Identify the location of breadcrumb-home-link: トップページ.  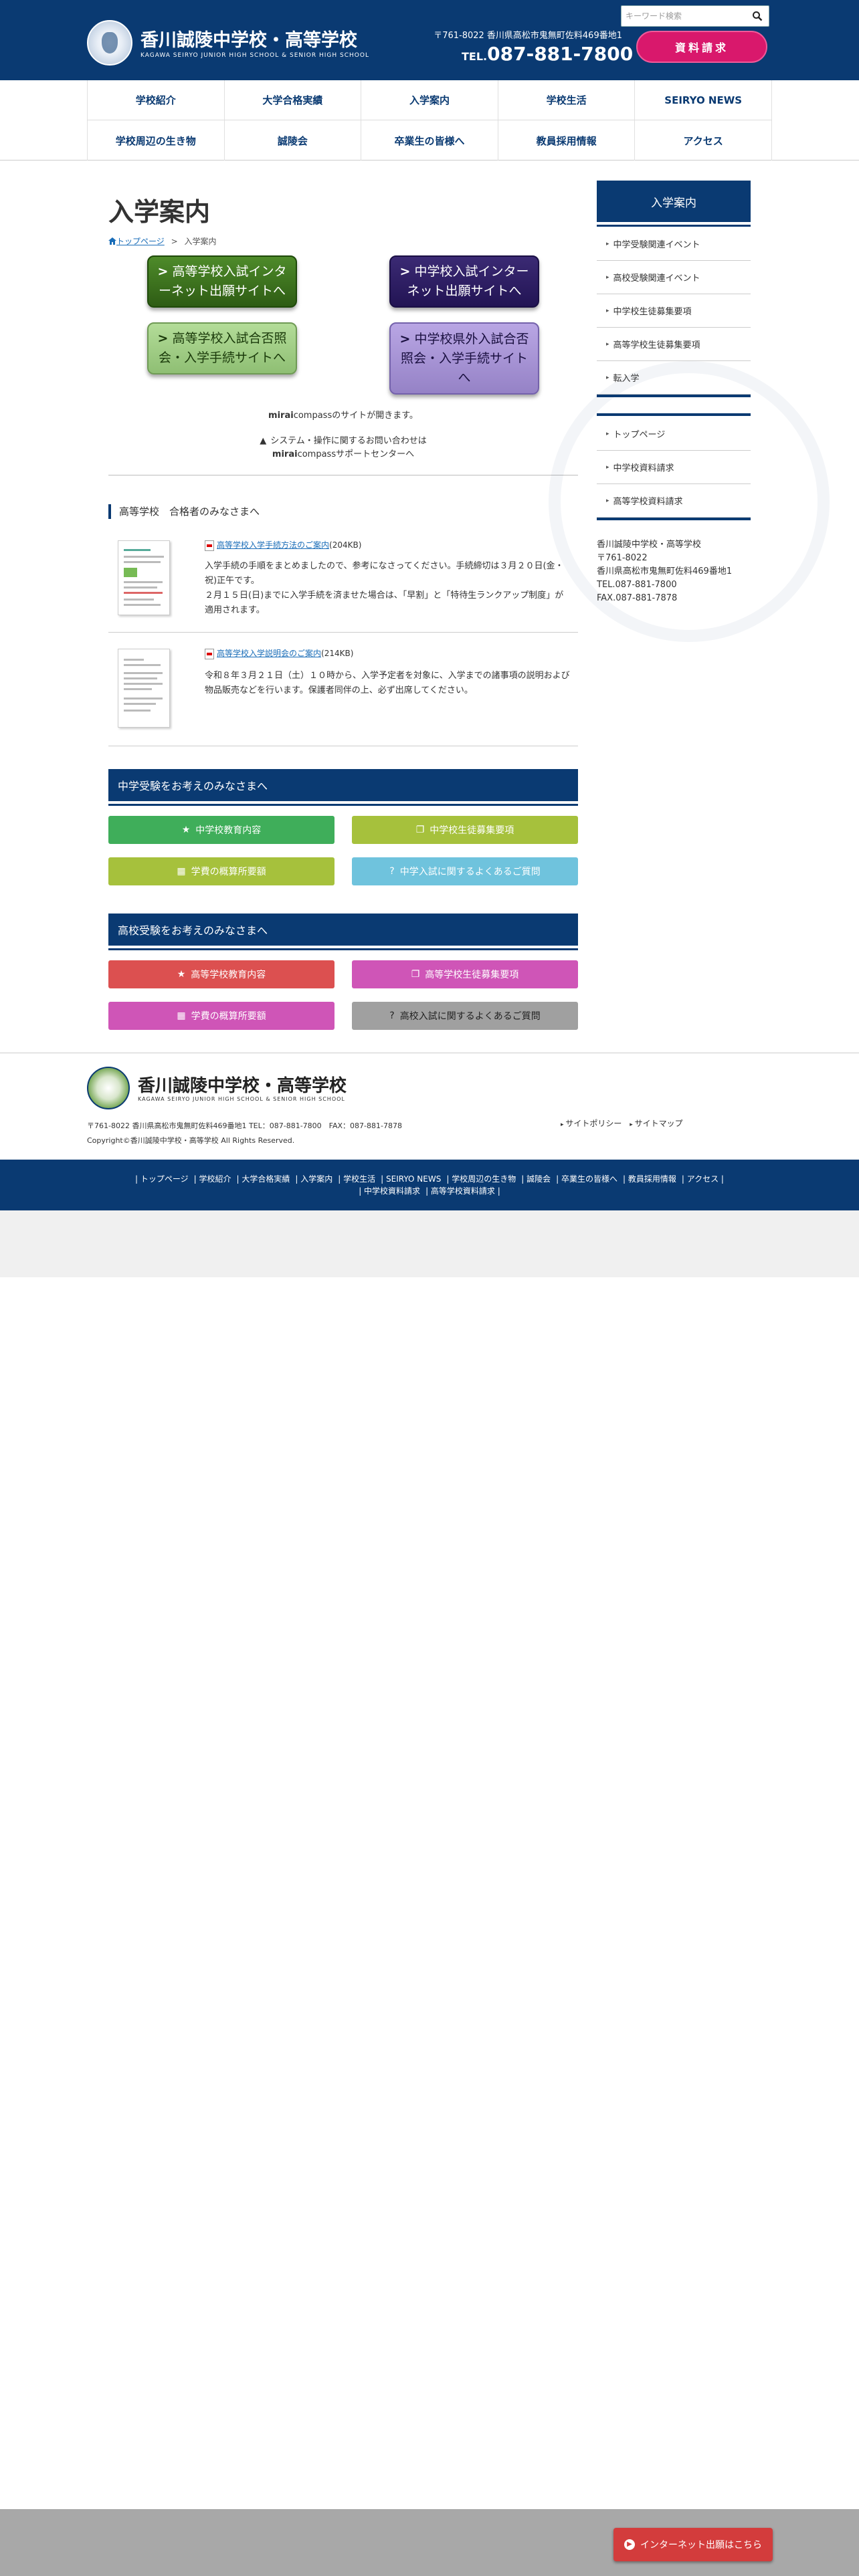
(140, 241).